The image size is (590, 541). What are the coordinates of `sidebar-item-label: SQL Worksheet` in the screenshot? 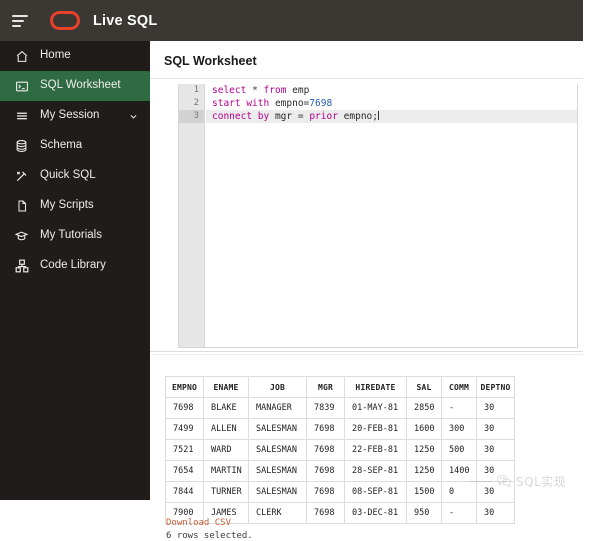 It's located at (80, 85).